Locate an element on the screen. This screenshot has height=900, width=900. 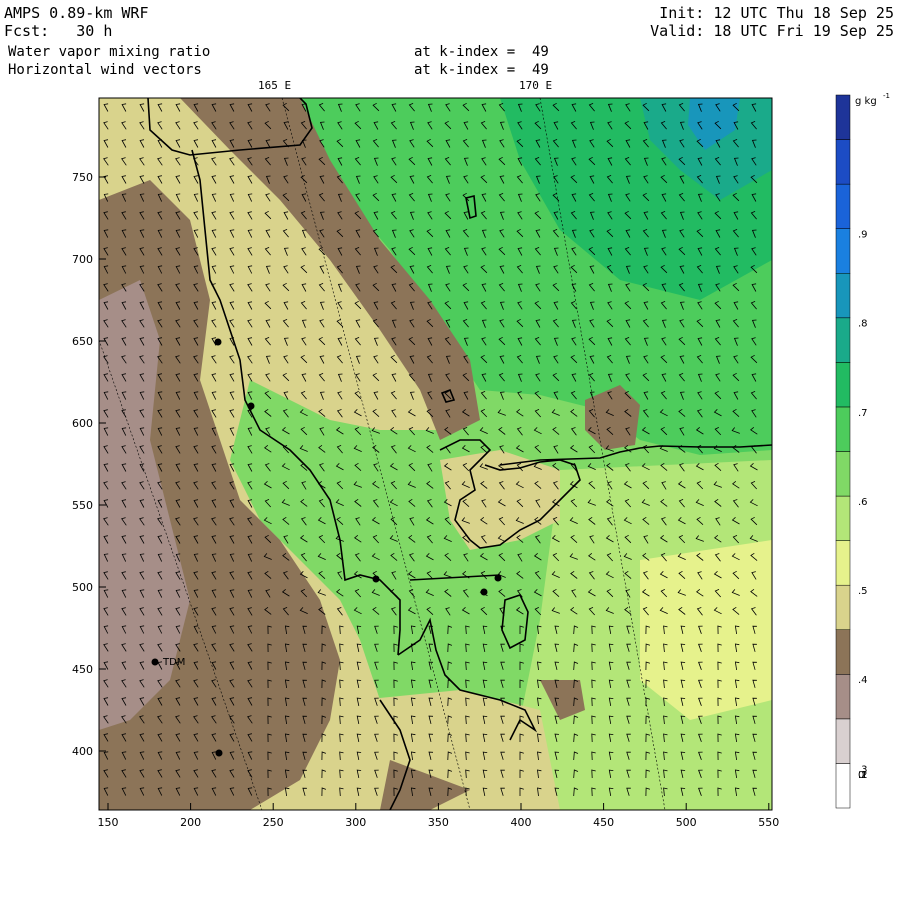
y-tick-label: 500 is located at coordinates (82, 587).